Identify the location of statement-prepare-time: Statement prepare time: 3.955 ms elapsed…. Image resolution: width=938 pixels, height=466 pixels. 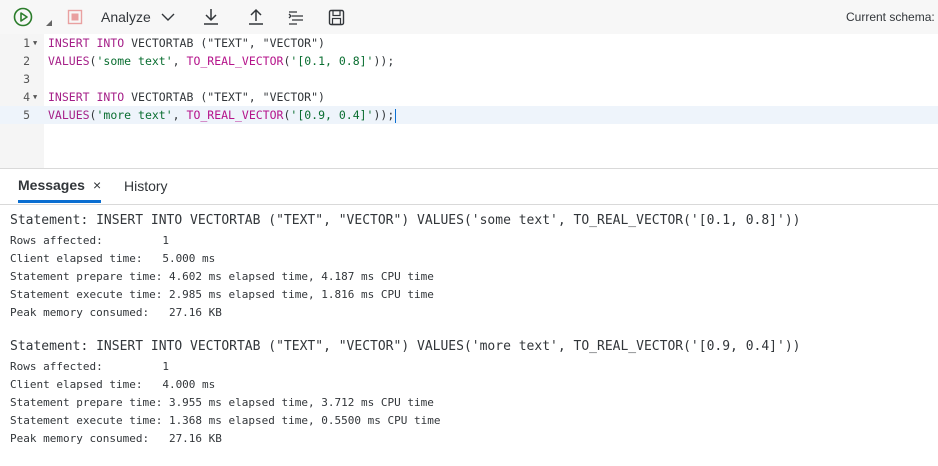
(222, 402).